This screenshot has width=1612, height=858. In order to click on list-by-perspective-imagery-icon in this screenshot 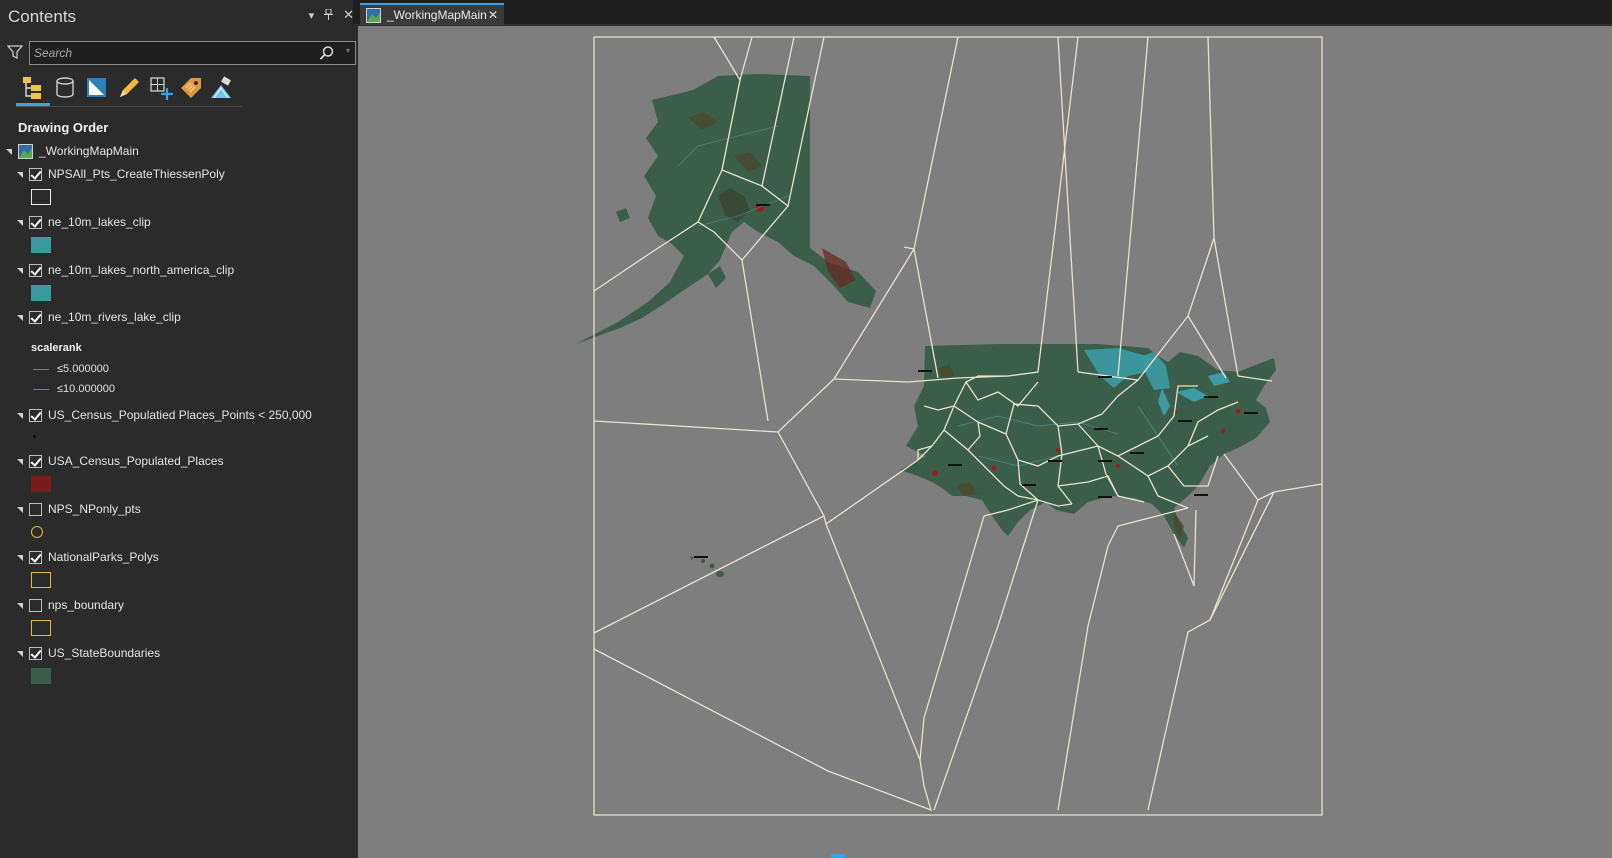, I will do `click(221, 88)`.